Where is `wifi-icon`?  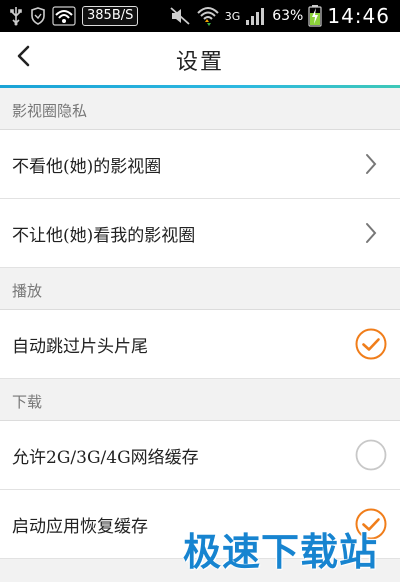
wifi-icon is located at coordinates (64, 16).